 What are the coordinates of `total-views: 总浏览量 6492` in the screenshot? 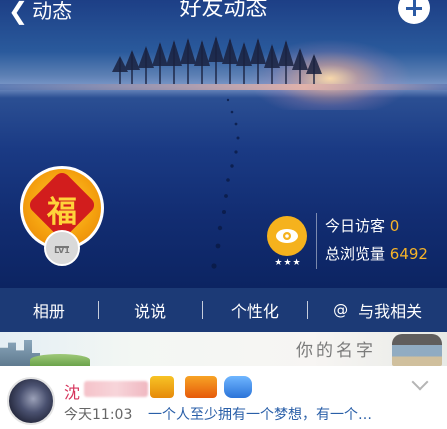 It's located at (376, 254).